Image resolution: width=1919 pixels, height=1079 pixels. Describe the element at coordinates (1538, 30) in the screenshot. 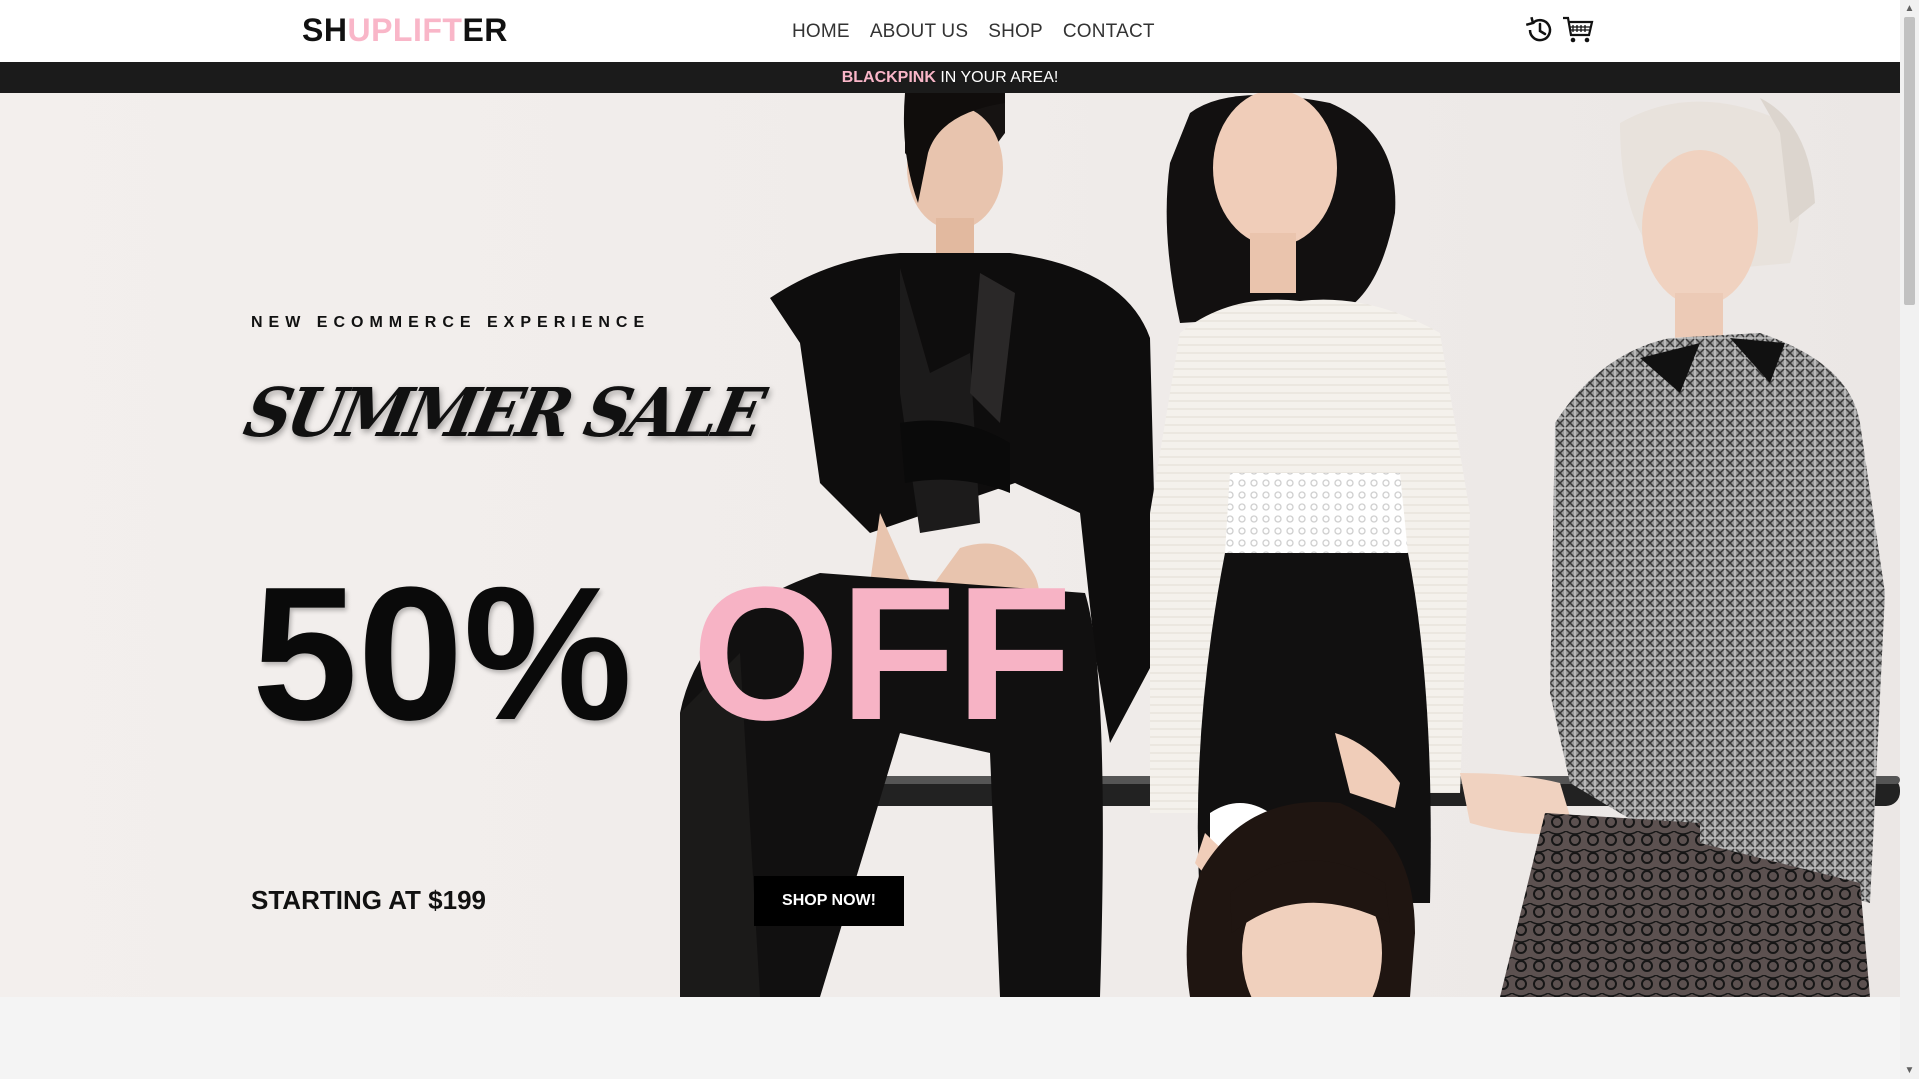

I see `history-icon` at that location.